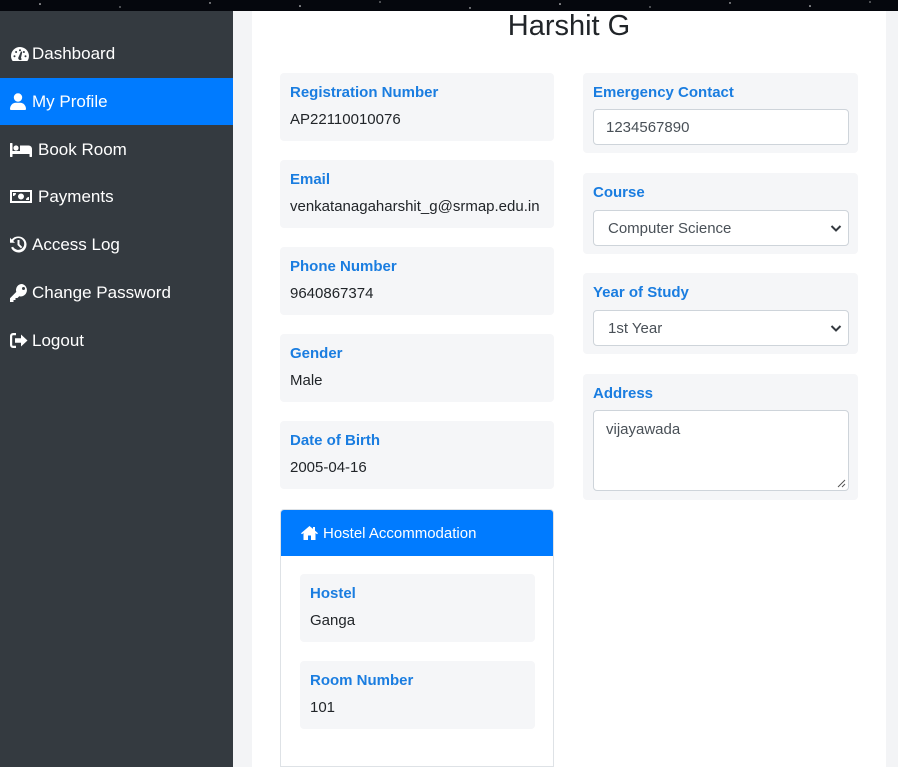  Describe the element at coordinates (310, 179) in the screenshot. I see `email-label: Email` at that location.